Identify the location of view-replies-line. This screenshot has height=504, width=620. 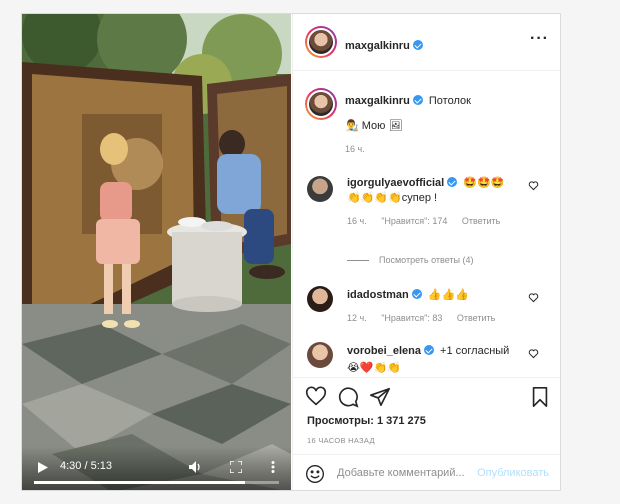
(358, 260).